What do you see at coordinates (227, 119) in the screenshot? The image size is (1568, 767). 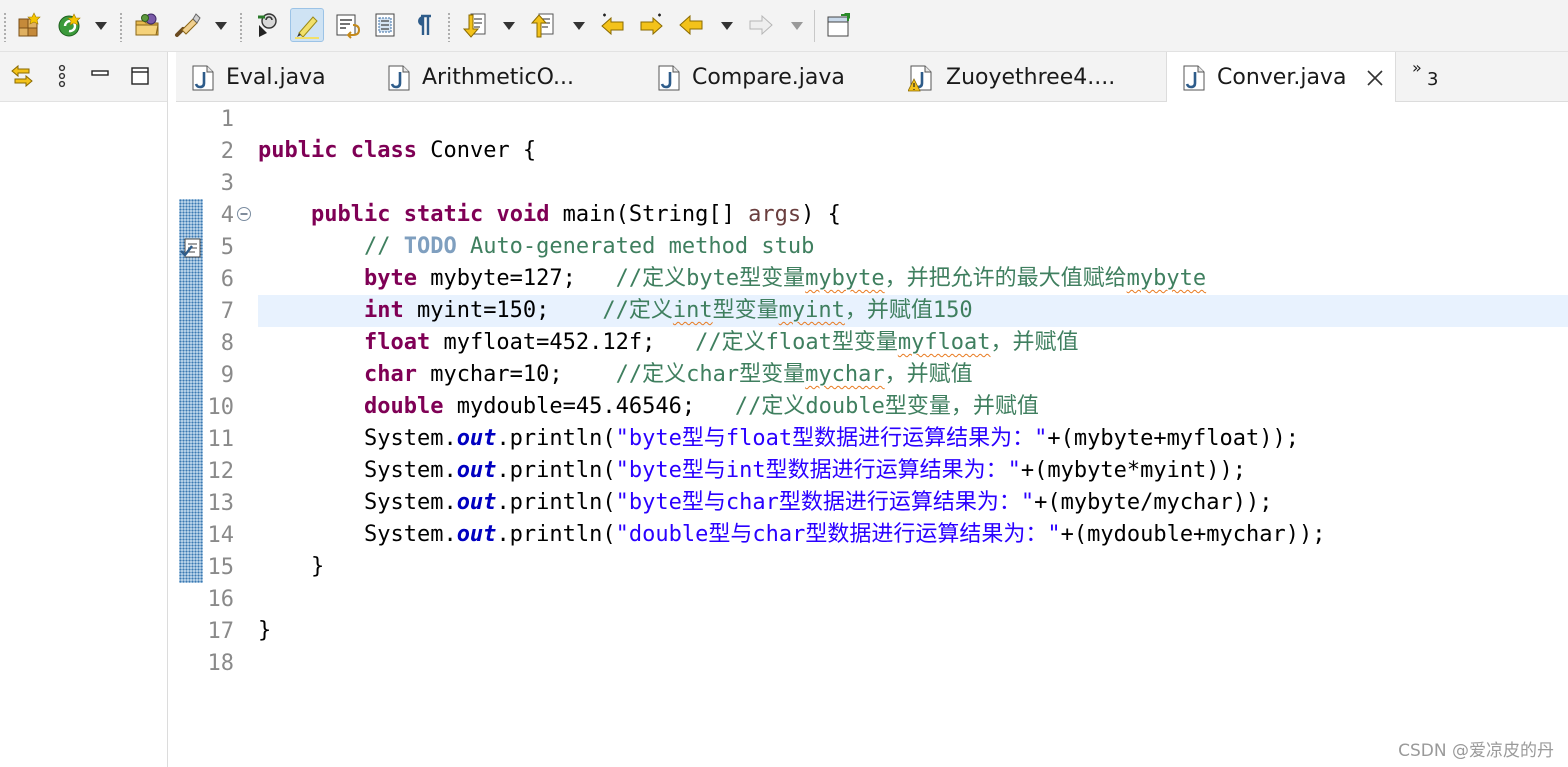 I see `line-number: 1` at bounding box center [227, 119].